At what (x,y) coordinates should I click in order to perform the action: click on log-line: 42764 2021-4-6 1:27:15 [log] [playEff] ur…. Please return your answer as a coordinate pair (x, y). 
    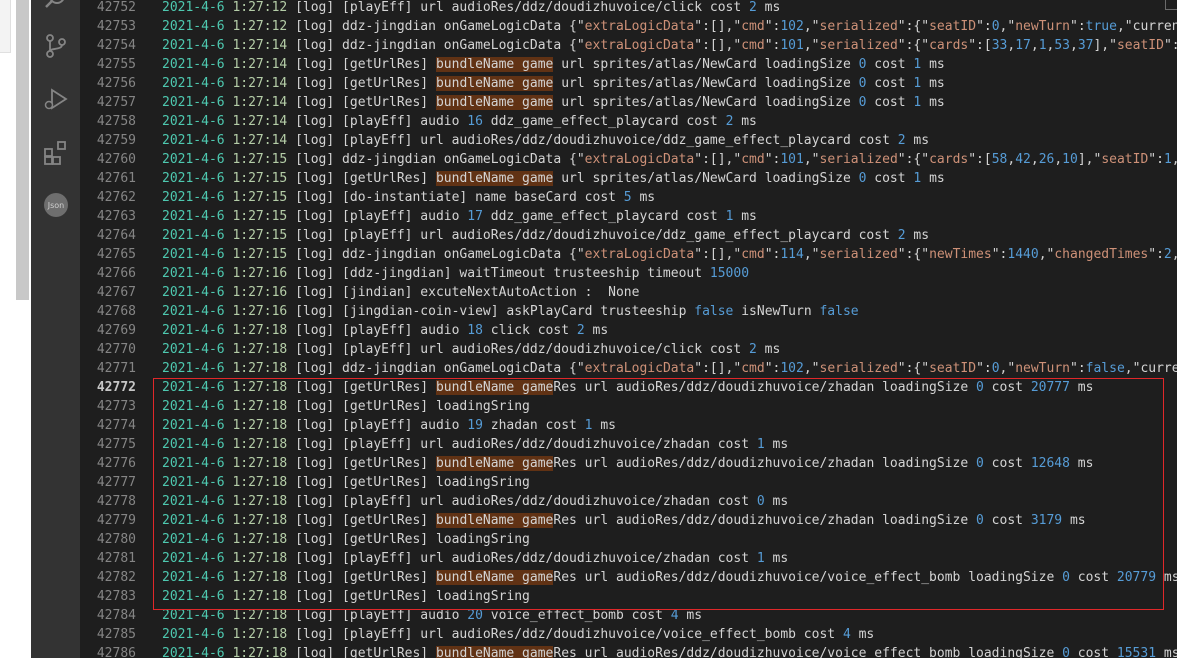
    Looking at the image, I should click on (504, 235).